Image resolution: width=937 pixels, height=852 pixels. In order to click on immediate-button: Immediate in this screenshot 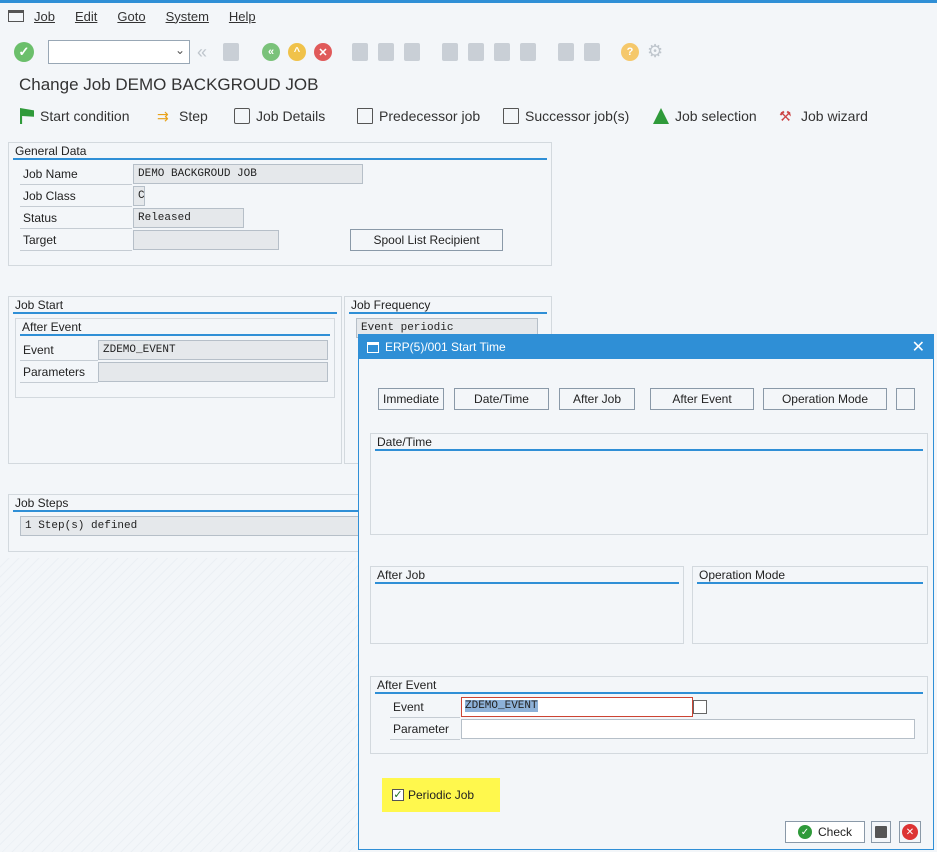, I will do `click(411, 399)`.